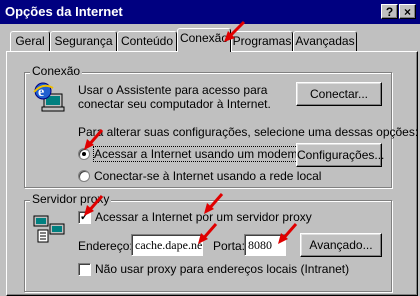  I want to click on tab-seguranca: Segurança, so click(83, 41).